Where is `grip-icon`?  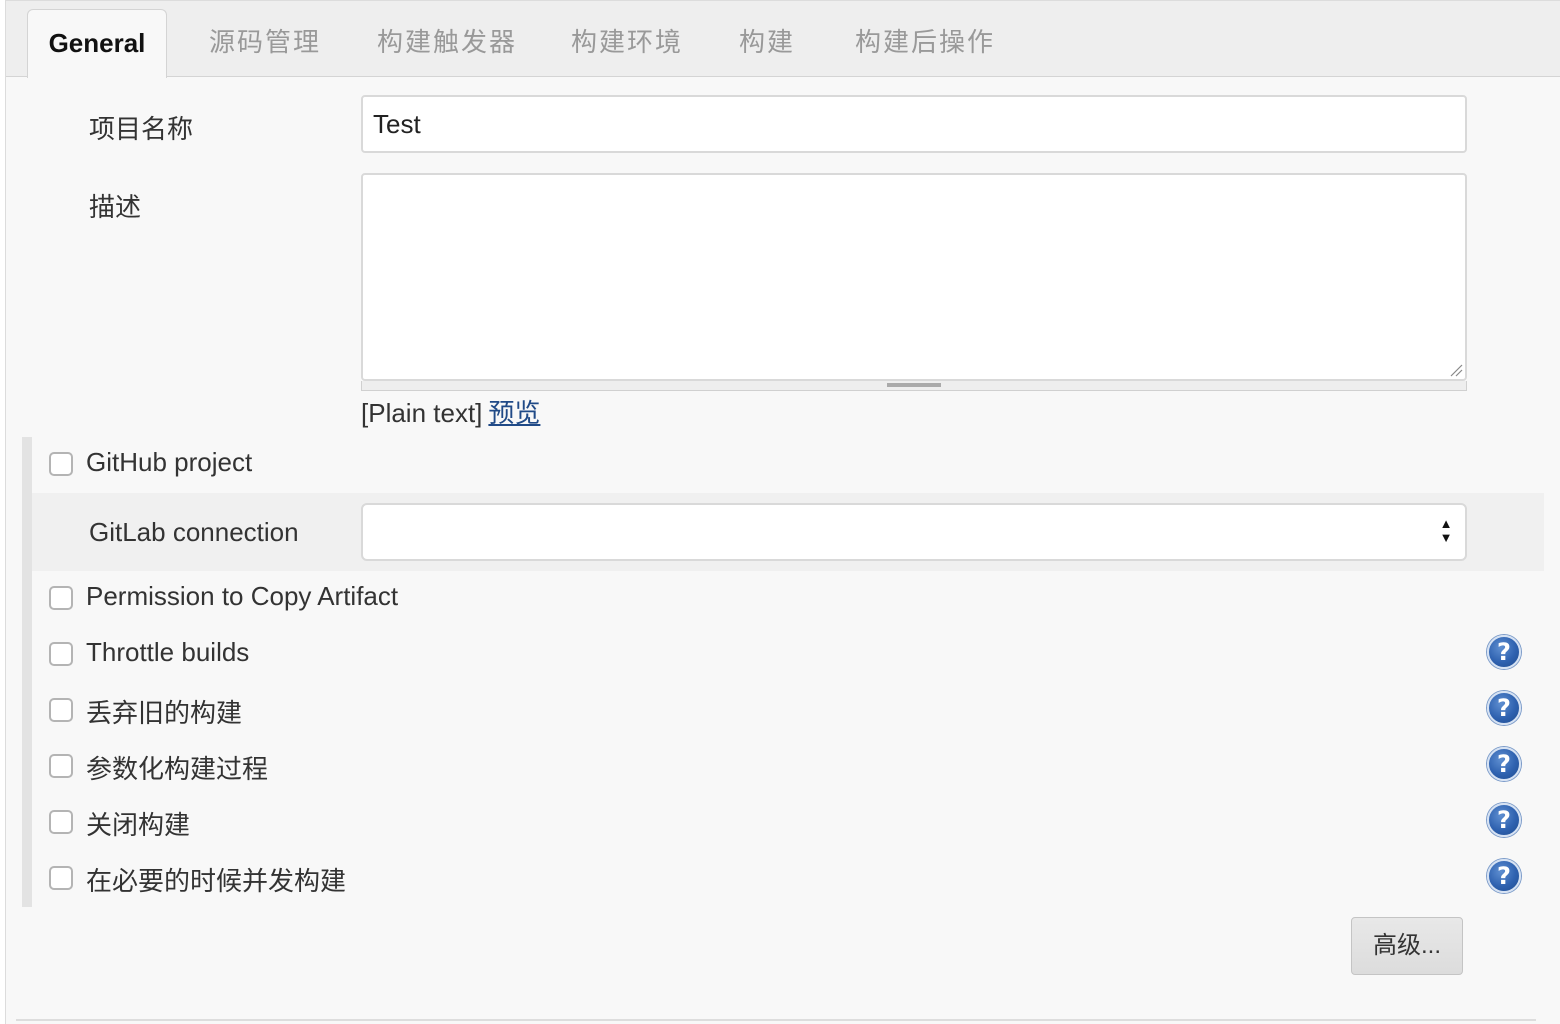
grip-icon is located at coordinates (914, 385).